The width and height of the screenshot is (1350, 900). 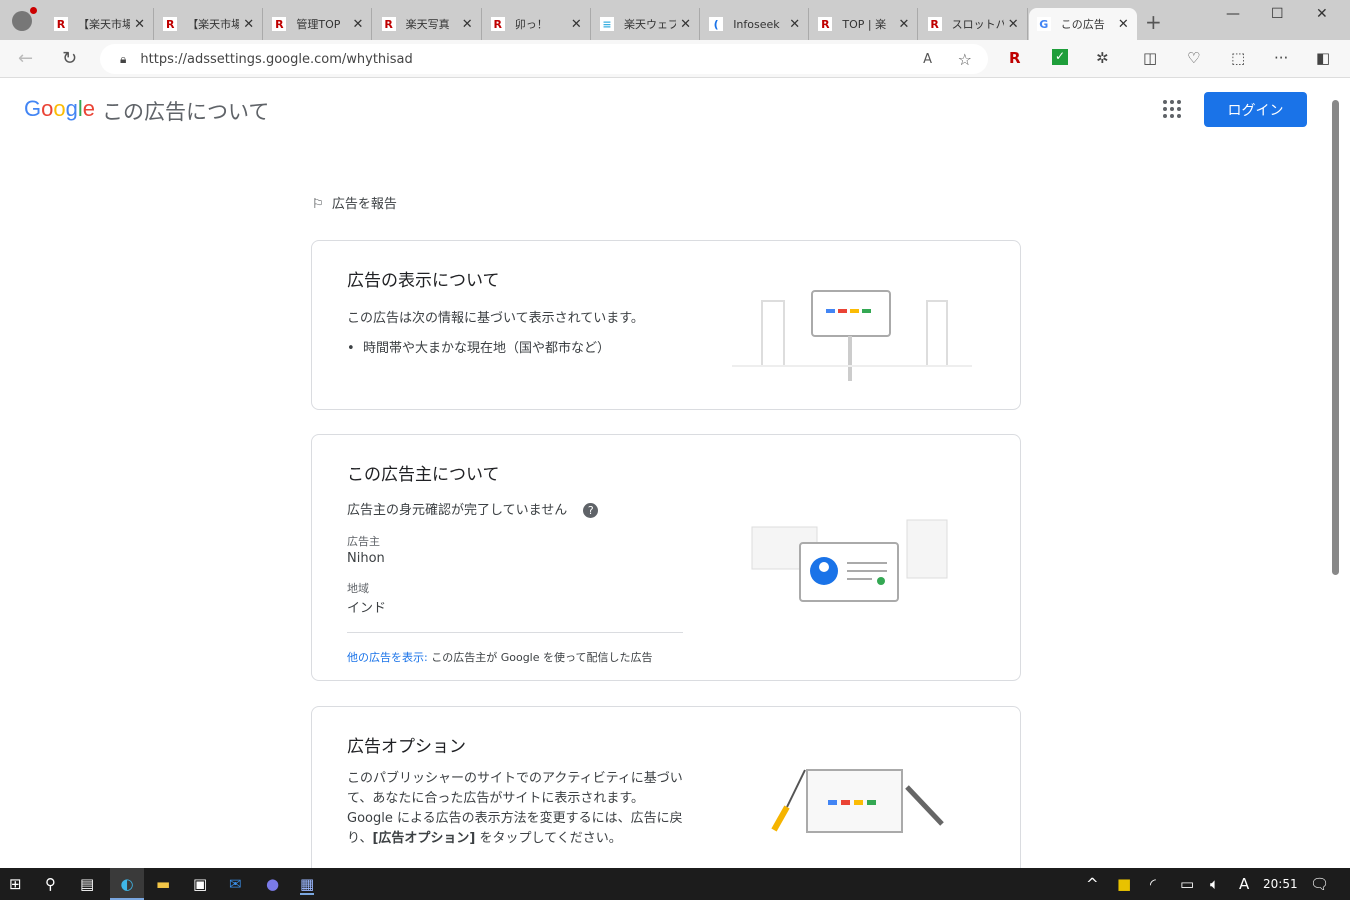 What do you see at coordinates (1214, 884) in the screenshot?
I see `volume-icon: 🔈︎` at bounding box center [1214, 884].